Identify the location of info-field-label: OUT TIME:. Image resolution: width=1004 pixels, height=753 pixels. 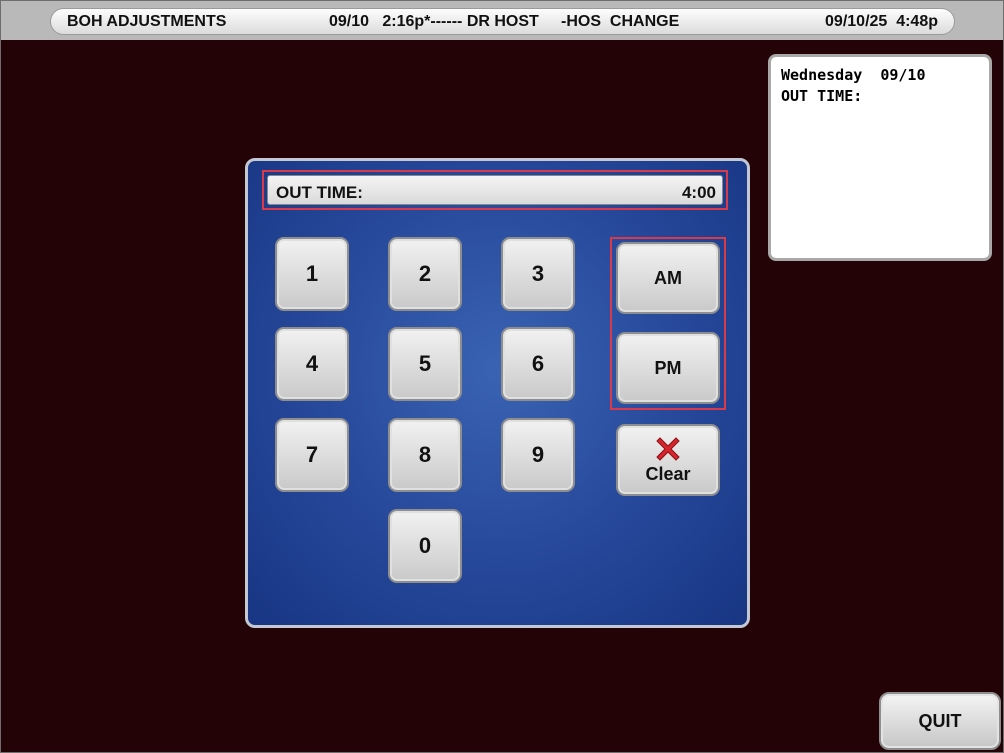
(822, 96).